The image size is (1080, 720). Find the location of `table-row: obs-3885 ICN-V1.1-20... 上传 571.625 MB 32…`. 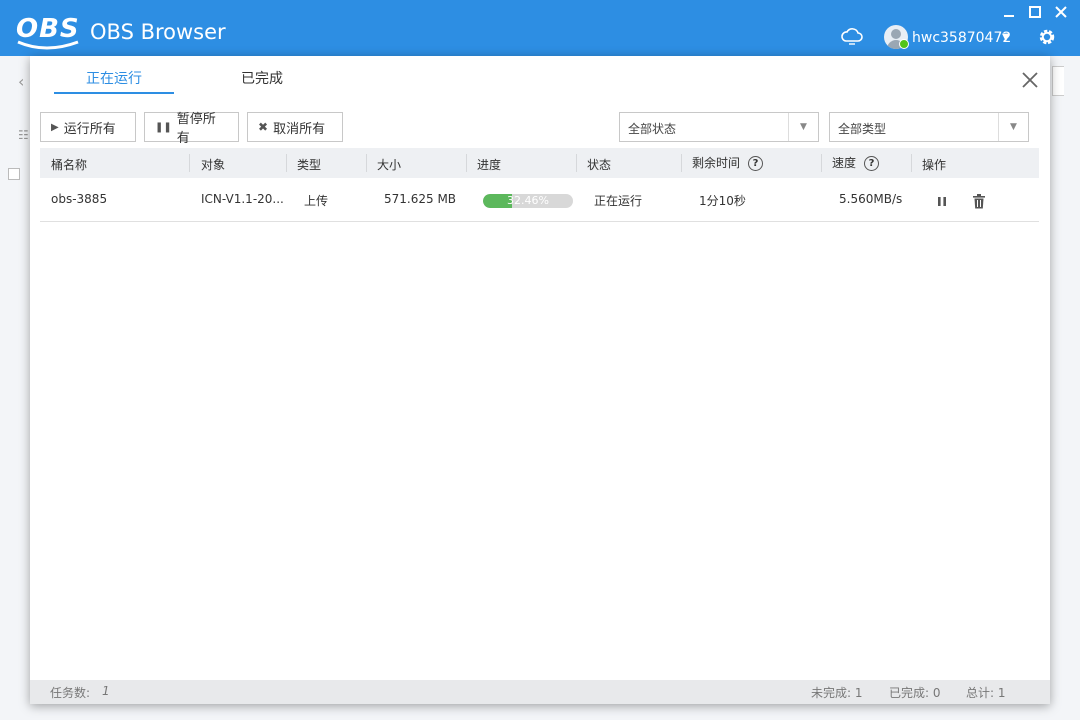

table-row: obs-3885 ICN-V1.1-20... 上传 571.625 MB 32… is located at coordinates (539, 200).